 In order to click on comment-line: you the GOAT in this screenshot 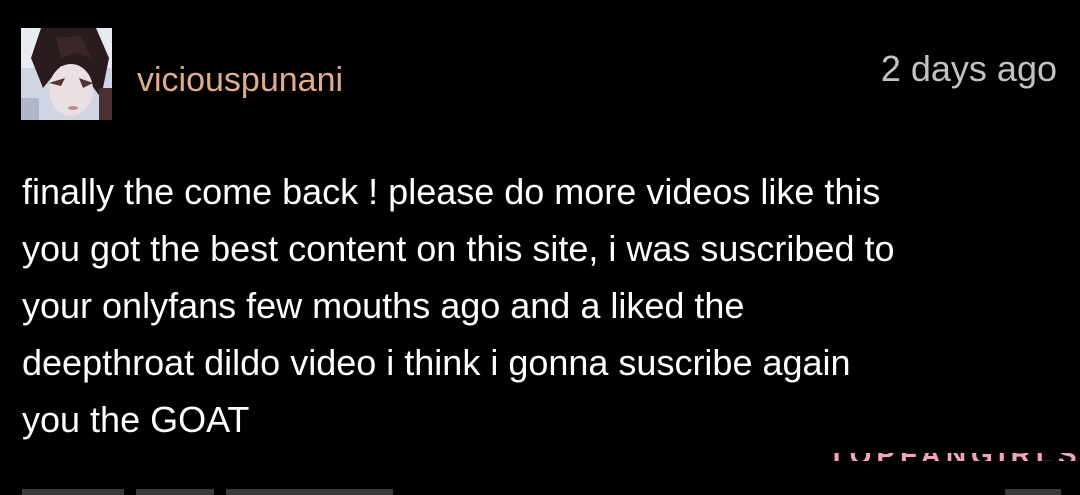, I will do `click(136, 419)`.